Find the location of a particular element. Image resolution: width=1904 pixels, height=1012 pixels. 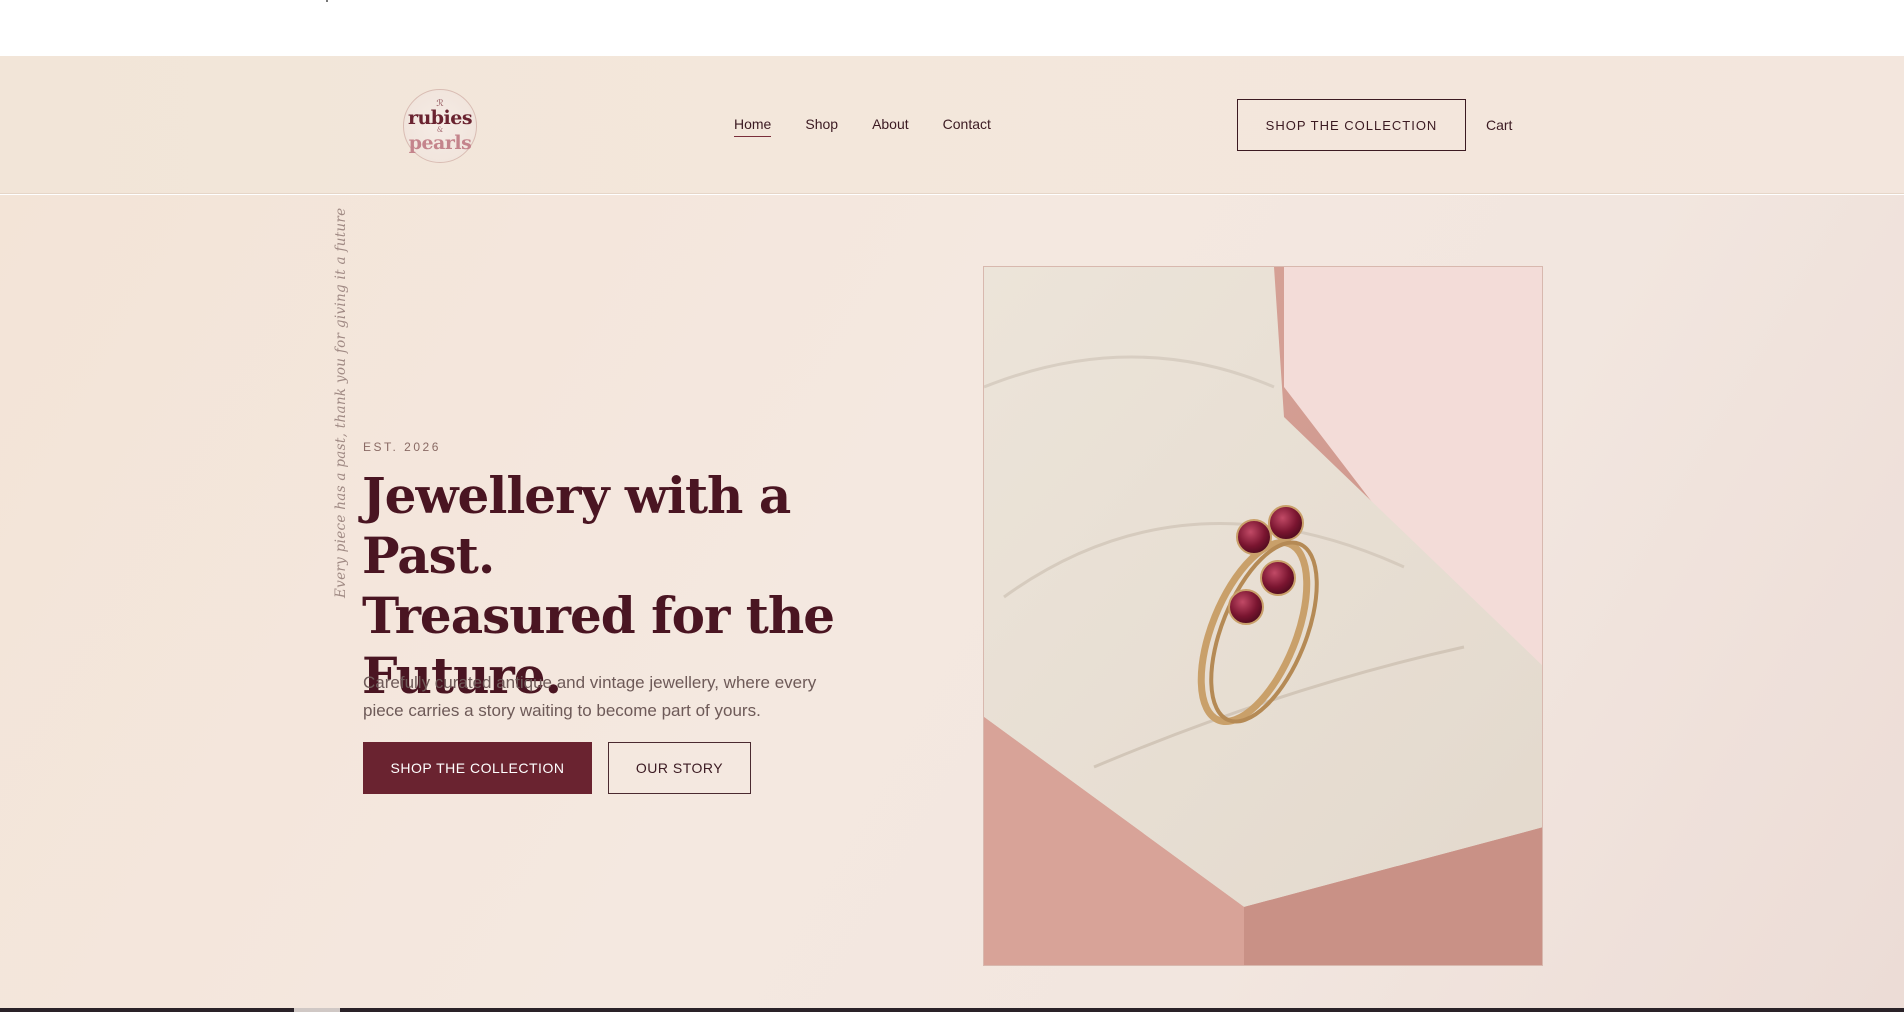

headline-line-1: Jewellery with a Past. is located at coordinates (576, 525).